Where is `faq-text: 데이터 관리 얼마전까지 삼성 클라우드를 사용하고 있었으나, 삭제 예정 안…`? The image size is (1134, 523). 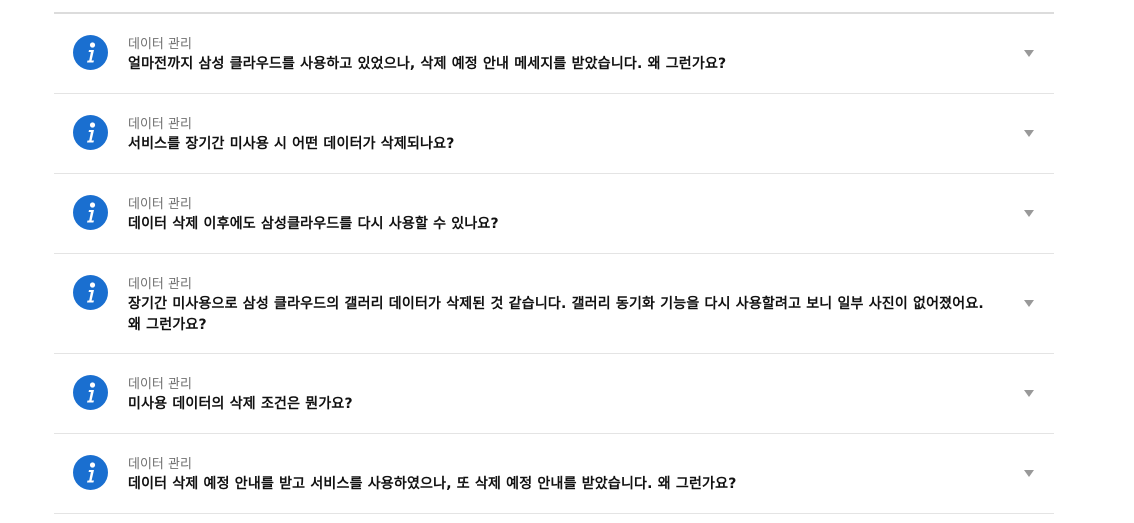
faq-text: 데이터 관리 얼마전까지 삼성 클라우드를 사용하고 있었으나, 삭제 예정 안… is located at coordinates (558, 55).